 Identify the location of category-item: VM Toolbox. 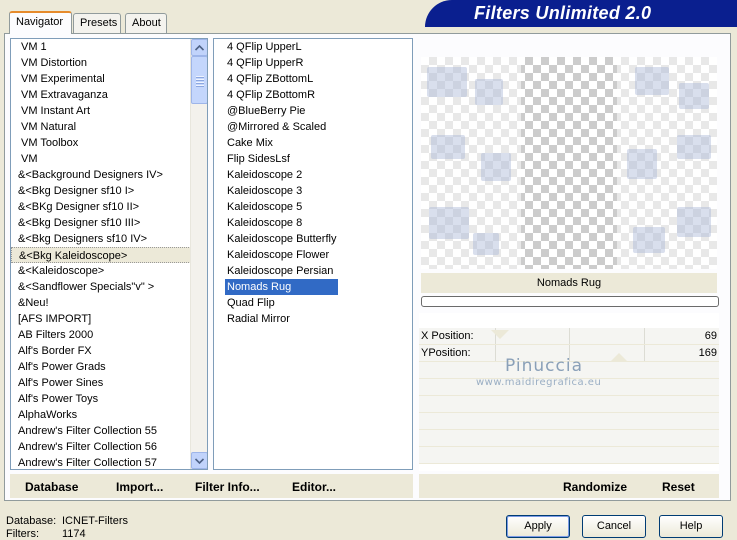
(101, 143).